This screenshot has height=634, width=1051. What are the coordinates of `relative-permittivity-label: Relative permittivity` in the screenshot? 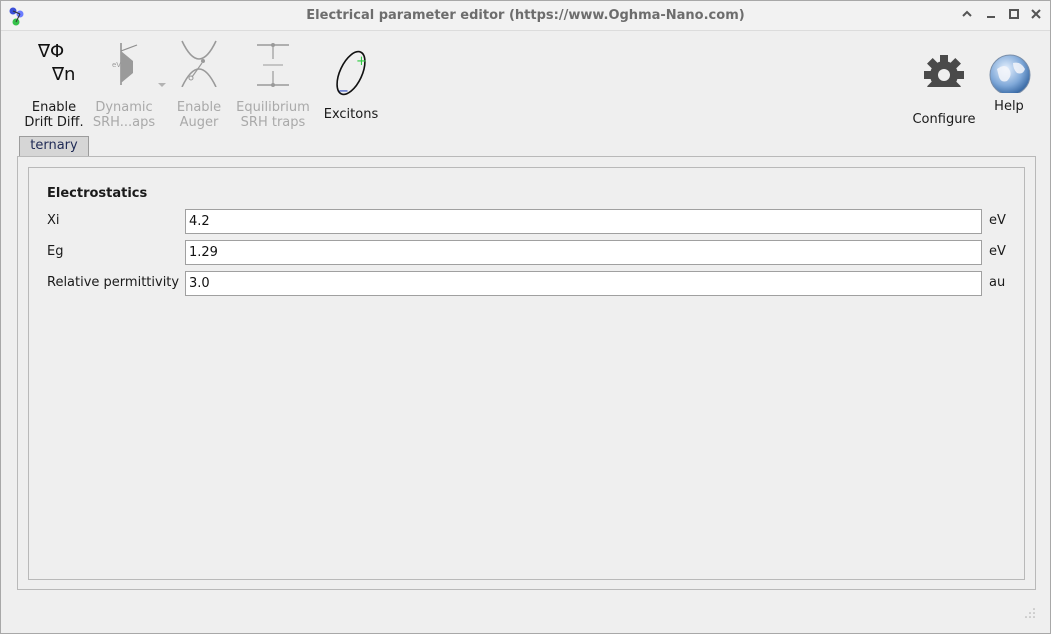 It's located at (113, 282).